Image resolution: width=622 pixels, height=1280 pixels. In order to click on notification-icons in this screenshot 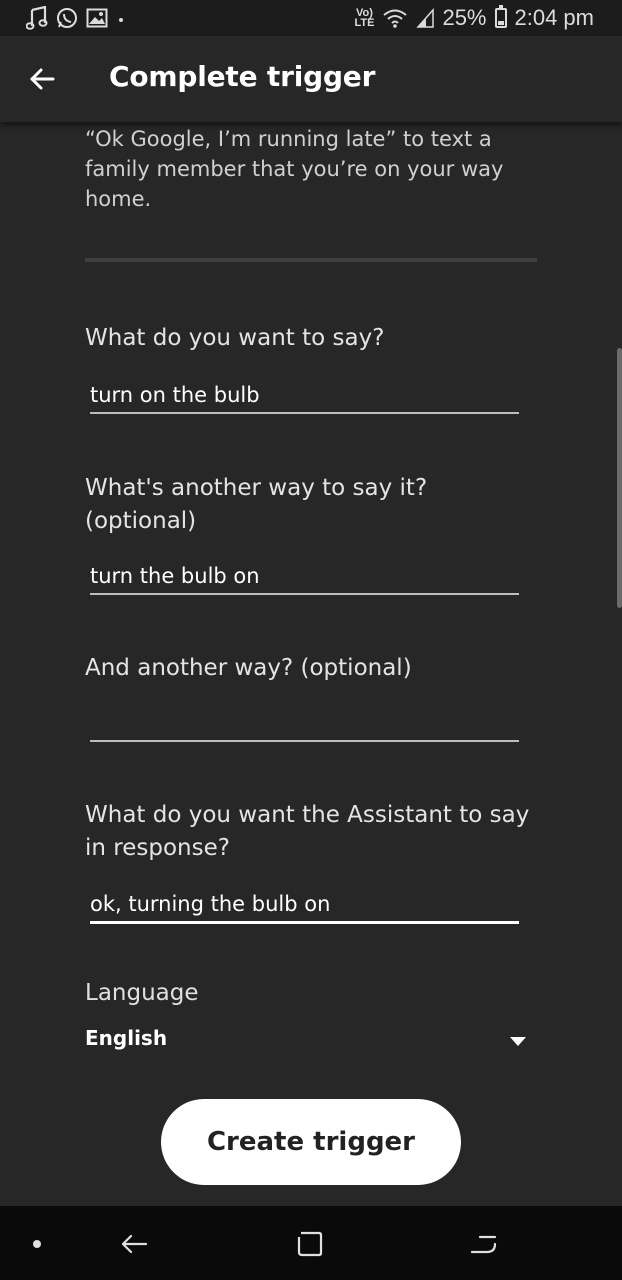, I will do `click(76, 18)`.